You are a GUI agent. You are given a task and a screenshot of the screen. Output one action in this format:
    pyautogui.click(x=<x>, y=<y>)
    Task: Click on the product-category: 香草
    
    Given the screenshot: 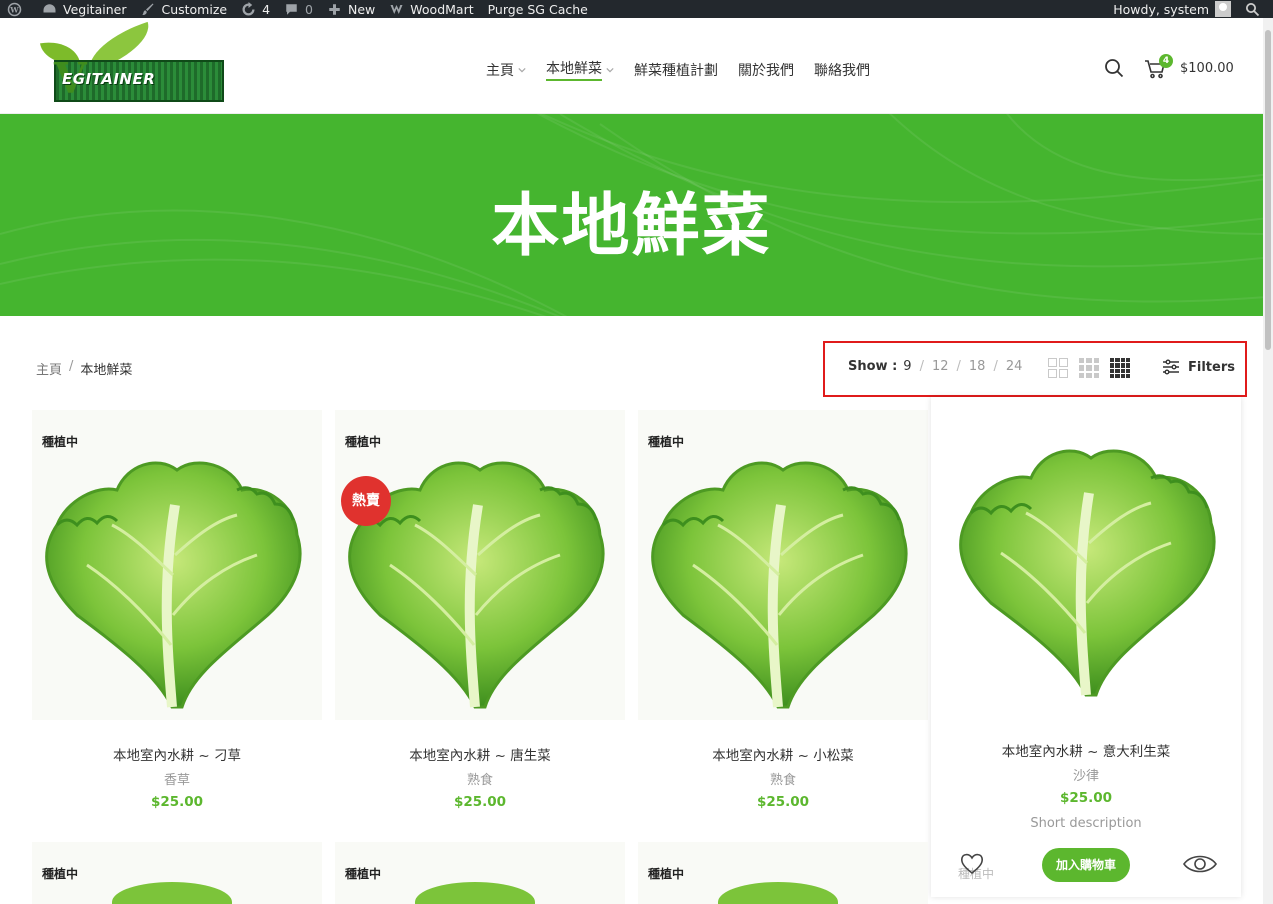 What is the action you would take?
    pyautogui.click(x=177, y=778)
    